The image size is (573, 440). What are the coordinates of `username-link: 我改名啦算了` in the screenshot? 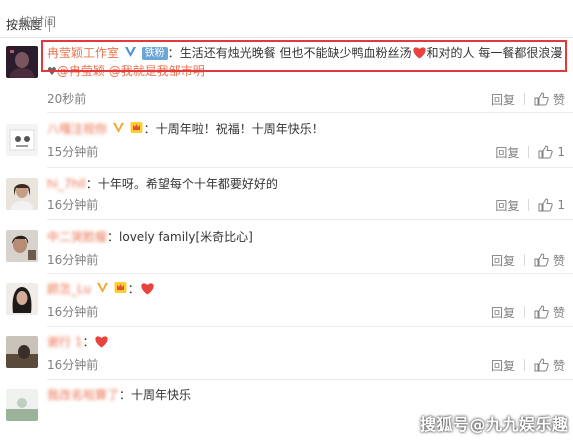 It's located at (83, 395).